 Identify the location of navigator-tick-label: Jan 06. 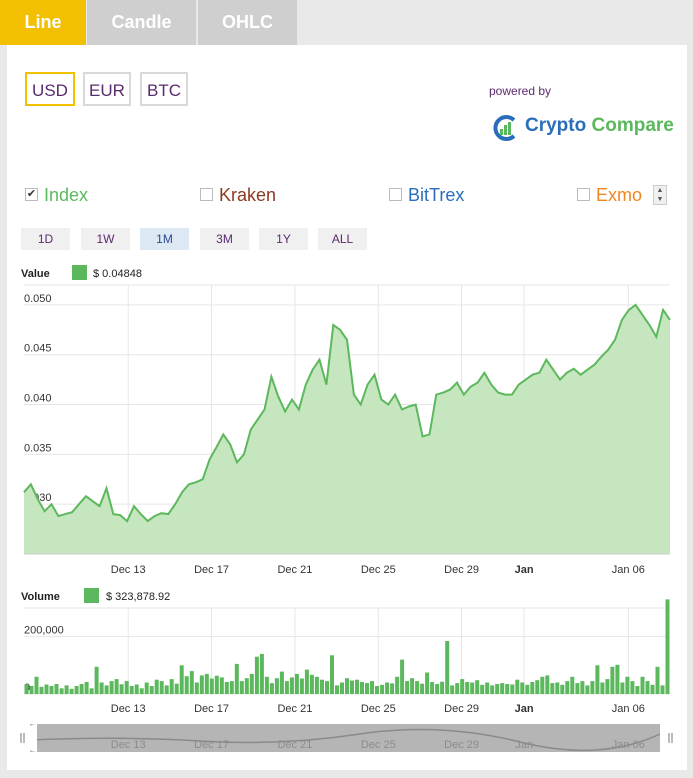
(628, 745).